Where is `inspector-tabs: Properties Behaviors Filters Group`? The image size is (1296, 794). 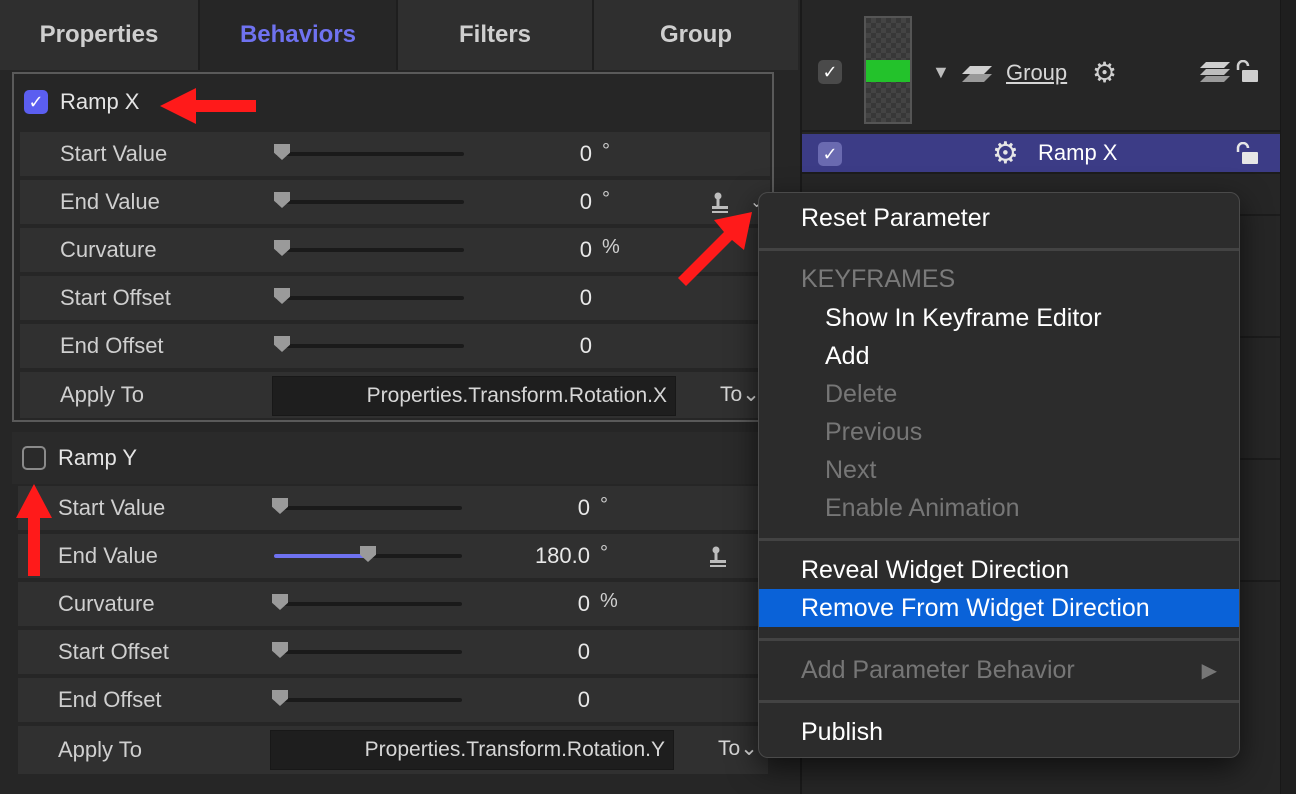 inspector-tabs: Properties Behaviors Filters Group is located at coordinates (399, 35).